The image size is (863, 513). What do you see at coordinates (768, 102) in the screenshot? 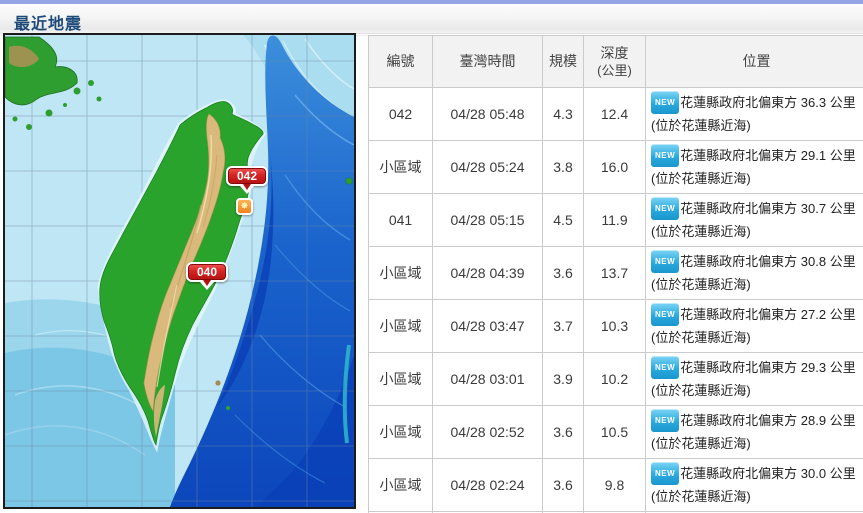
I see `location-line1: 花蓮縣政府北偏東方 36.3 公里` at bounding box center [768, 102].